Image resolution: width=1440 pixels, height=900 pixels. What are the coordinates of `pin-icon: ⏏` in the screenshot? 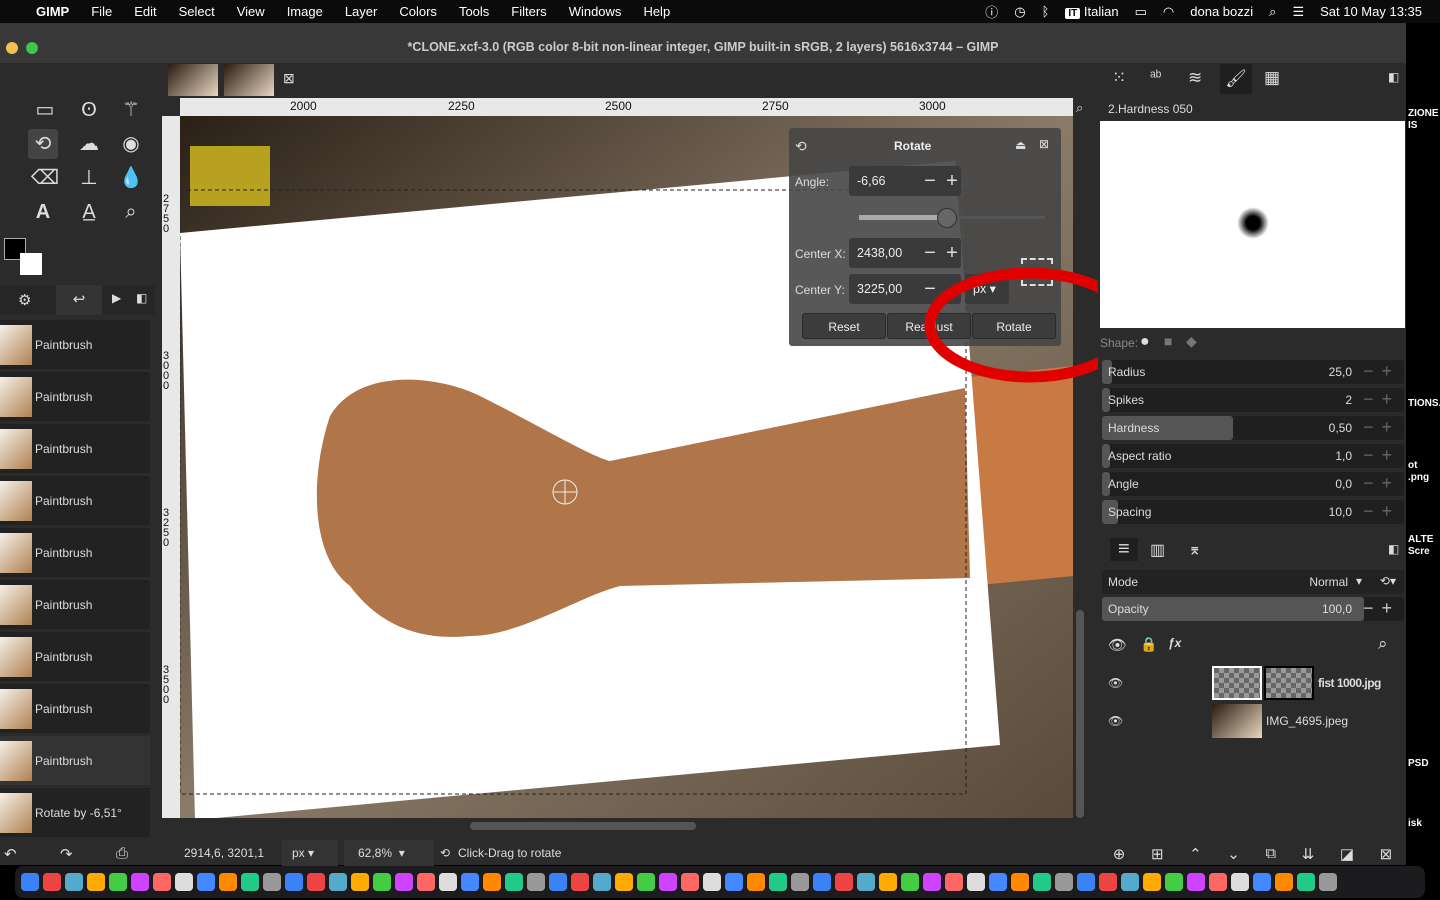 It's located at (1020, 145).